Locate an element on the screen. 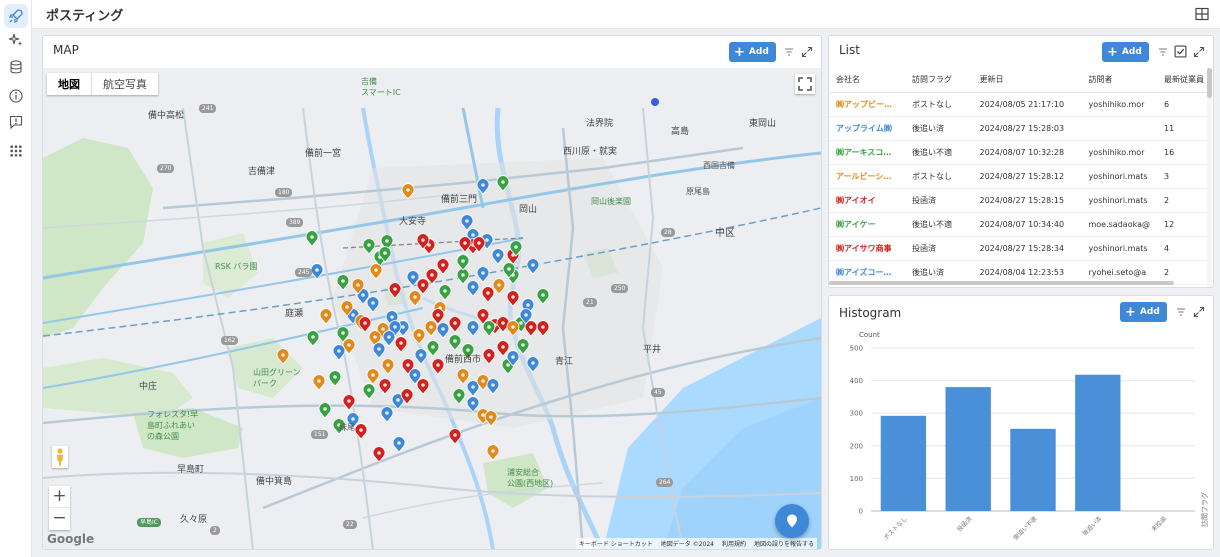 This screenshot has width=1220, height=557. apps-grid-icon is located at coordinates (16, 151).